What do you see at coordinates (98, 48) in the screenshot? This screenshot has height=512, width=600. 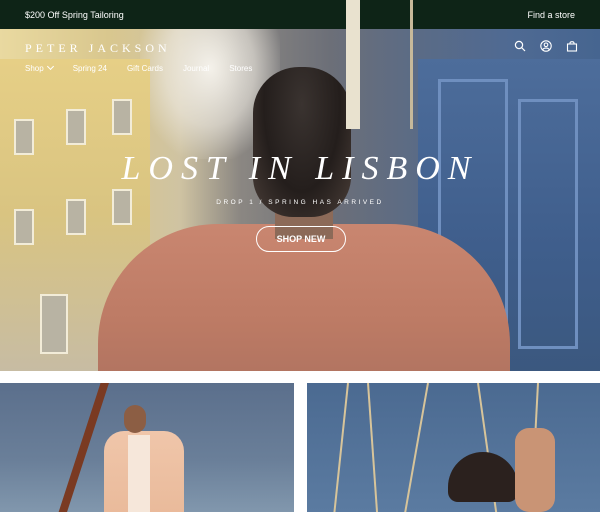 I see `brand-logo: PETER JACKSON` at bounding box center [98, 48].